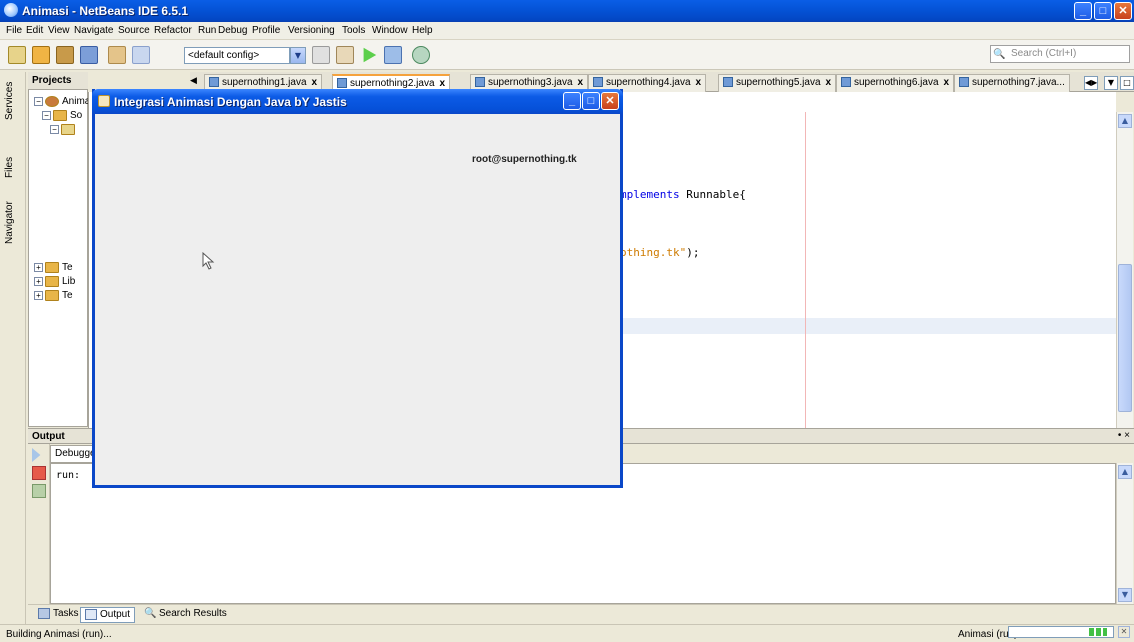 The width and height of the screenshot is (1134, 642). Describe the element at coordinates (14, 30) in the screenshot. I see `menu-file: File` at that location.